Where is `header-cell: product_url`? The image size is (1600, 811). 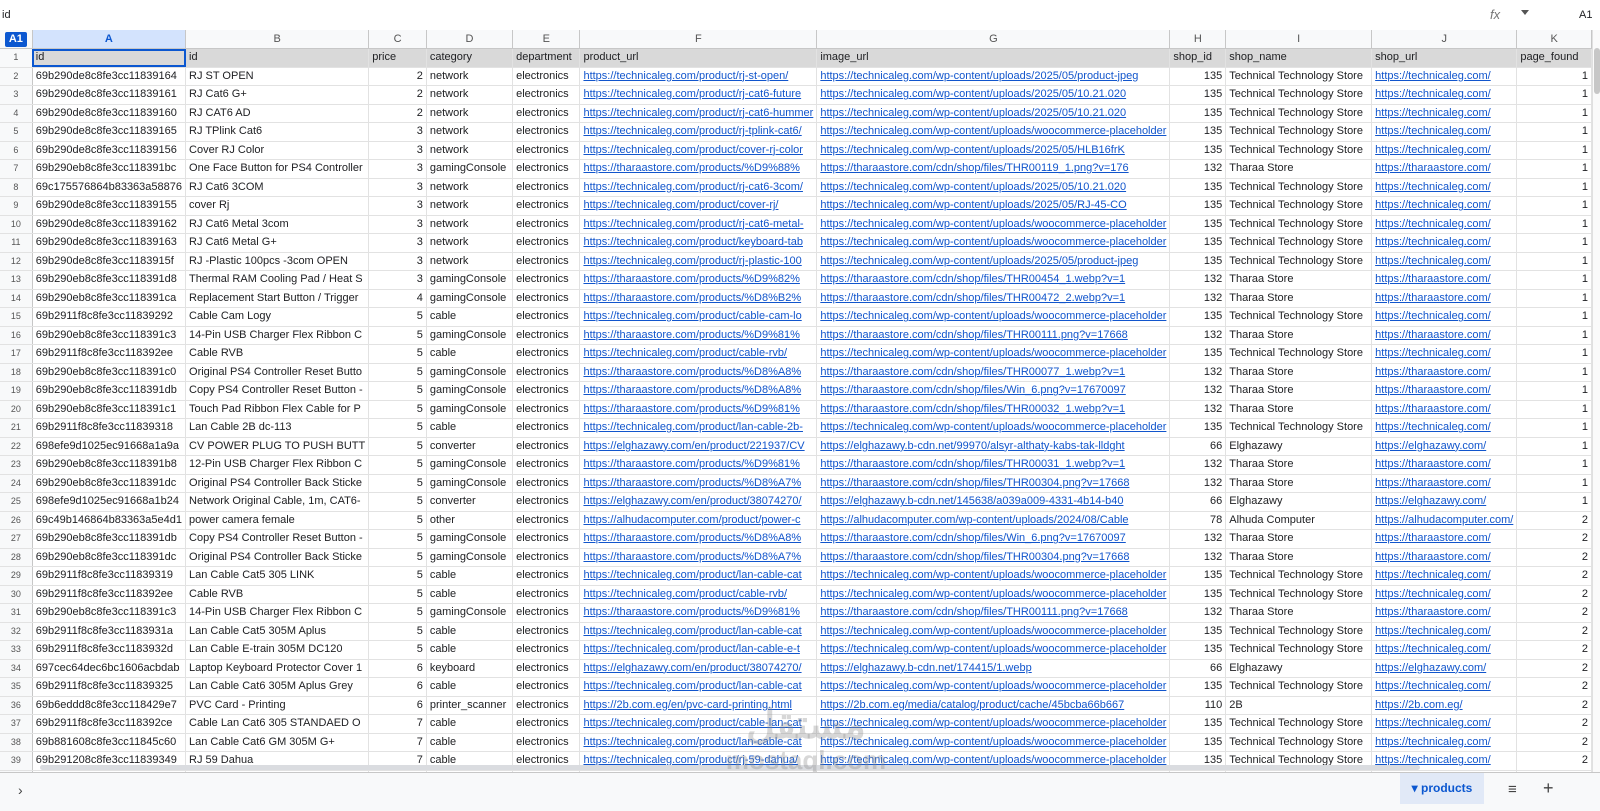 header-cell: product_url is located at coordinates (698, 58).